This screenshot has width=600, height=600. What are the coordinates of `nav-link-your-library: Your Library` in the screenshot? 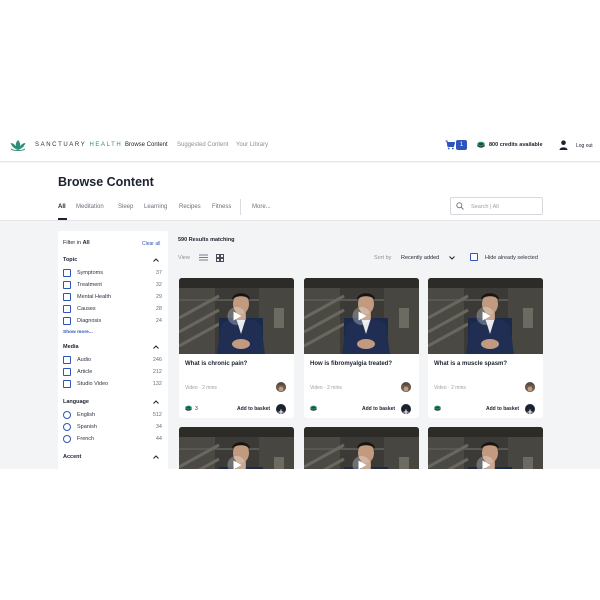 It's located at (252, 145).